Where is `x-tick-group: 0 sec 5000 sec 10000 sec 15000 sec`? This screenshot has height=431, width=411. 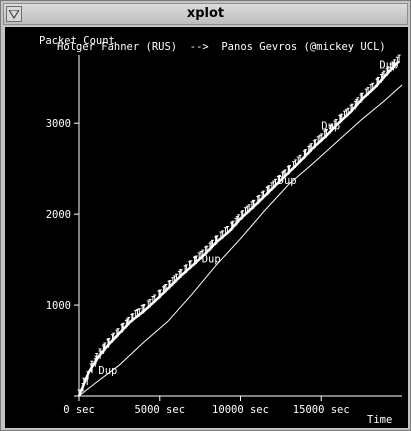 x-tick-group: 0 sec 5000 sec 10000 sec 15000 sec is located at coordinates (206, 406).